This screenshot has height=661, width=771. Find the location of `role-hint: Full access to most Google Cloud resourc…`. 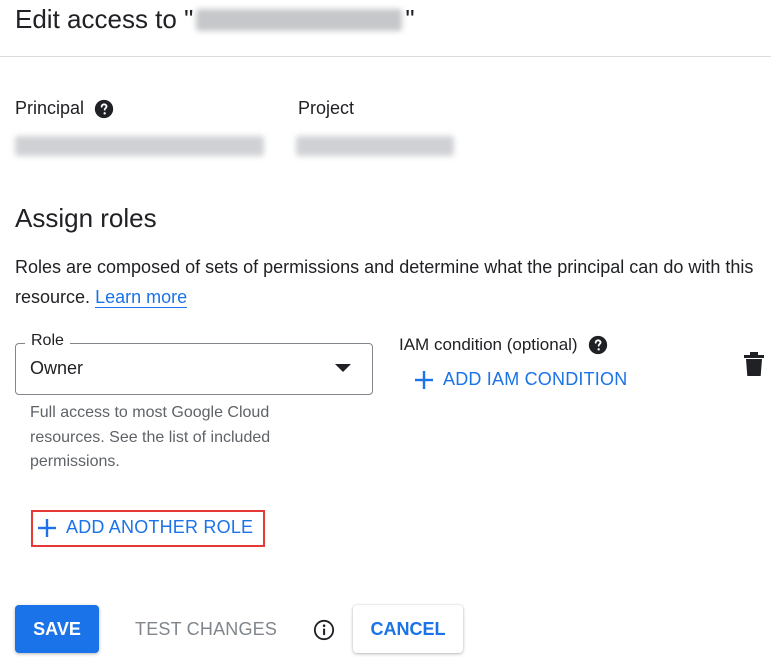

role-hint: Full access to most Google Cloud resourc… is located at coordinates (150, 437).